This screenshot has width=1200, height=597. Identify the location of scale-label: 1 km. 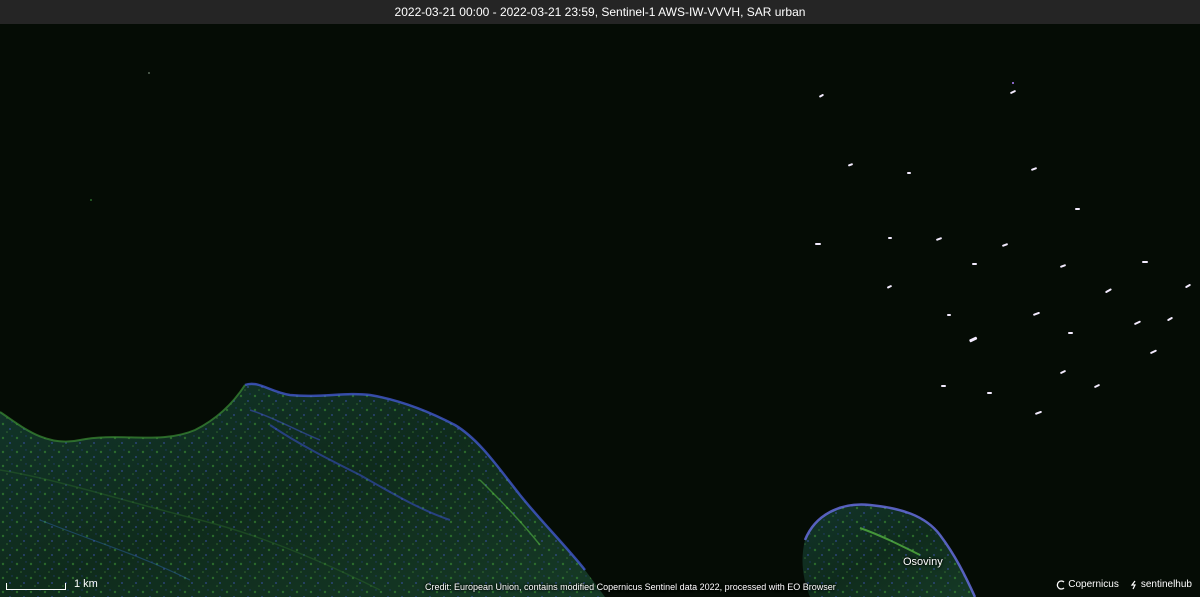
(86, 584).